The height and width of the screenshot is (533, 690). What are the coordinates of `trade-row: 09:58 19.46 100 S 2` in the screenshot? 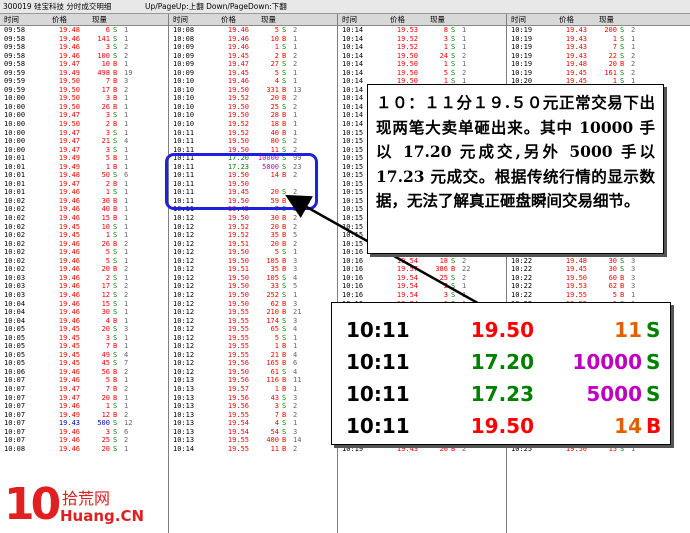 It's located at (84, 56).